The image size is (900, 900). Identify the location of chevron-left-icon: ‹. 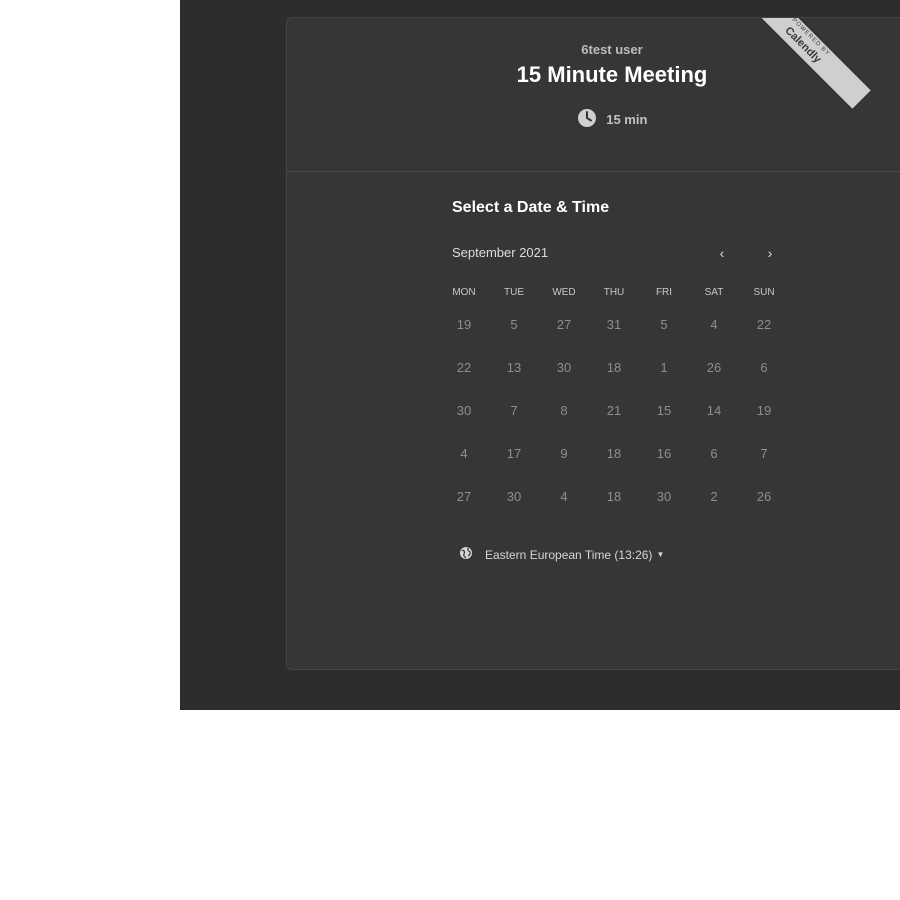
(722, 253).